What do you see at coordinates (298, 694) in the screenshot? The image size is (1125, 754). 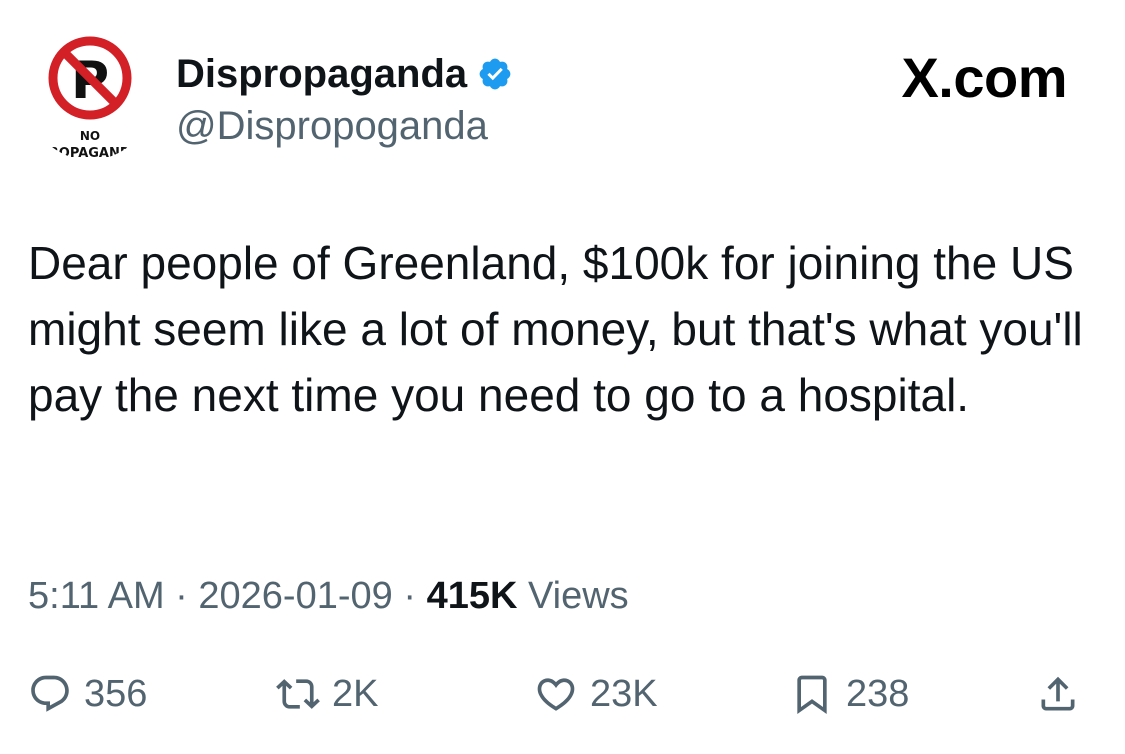 I see `repost-icon` at bounding box center [298, 694].